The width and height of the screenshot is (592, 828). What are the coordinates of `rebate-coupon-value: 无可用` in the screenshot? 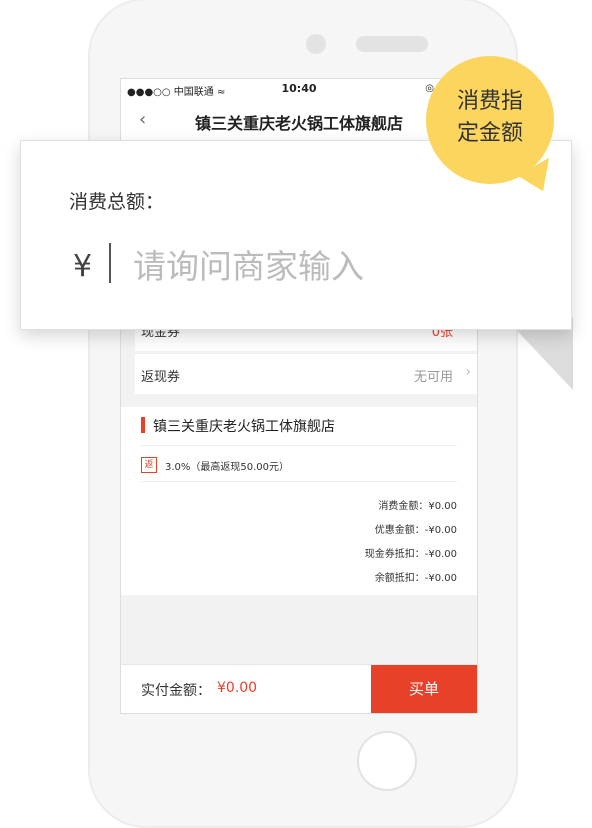 It's located at (433, 377).